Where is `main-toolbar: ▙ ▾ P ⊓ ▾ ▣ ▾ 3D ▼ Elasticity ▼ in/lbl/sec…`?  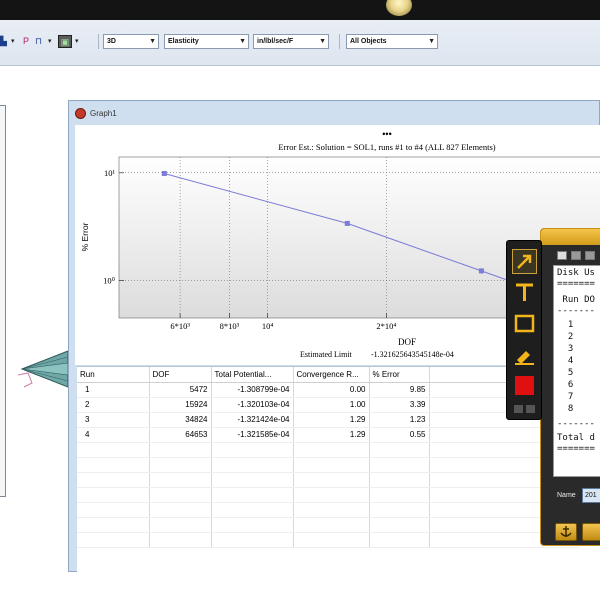
main-toolbar: ▙ ▾ P ⊓ ▾ ▣ ▾ 3D ▼ Elasticity ▼ in/lbl/sec… is located at coordinates (300, 43).